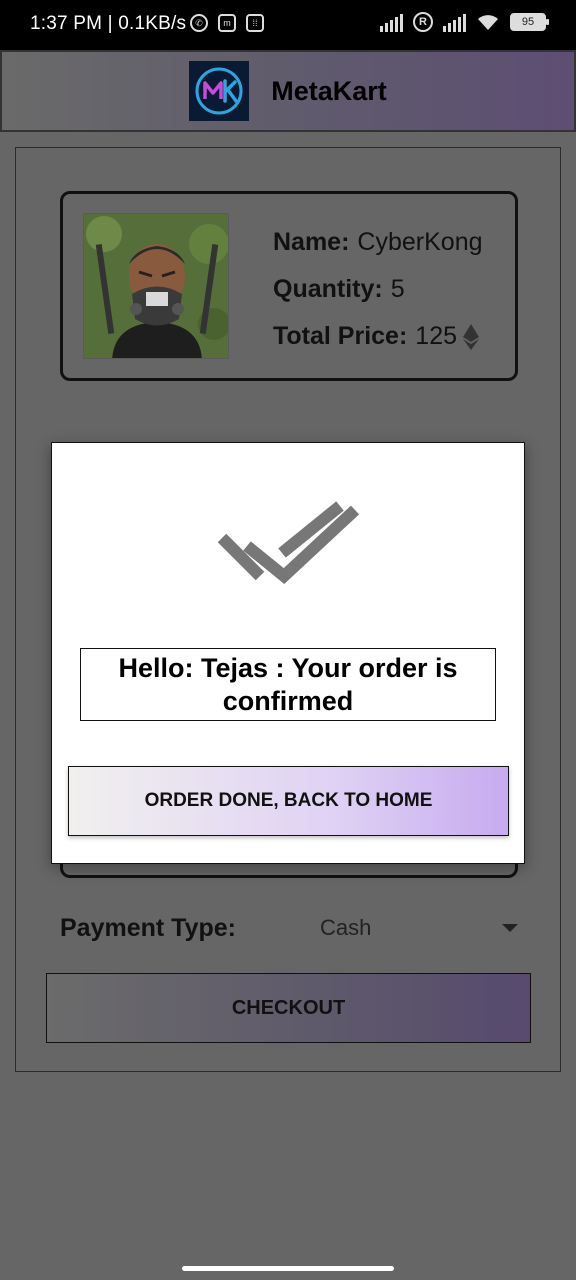 Image resolution: width=576 pixels, height=1280 pixels. I want to click on nft-avatar-image, so click(156, 286).